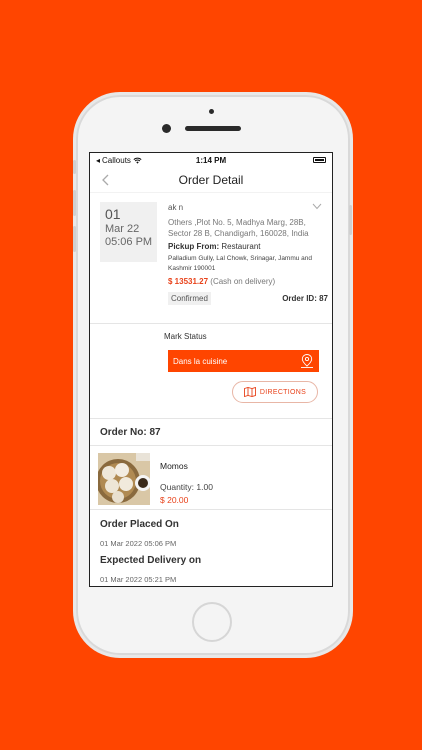 This screenshot has height=750, width=422. Describe the element at coordinates (194, 246) in the screenshot. I see `pickup-label: Pickup From:` at that location.